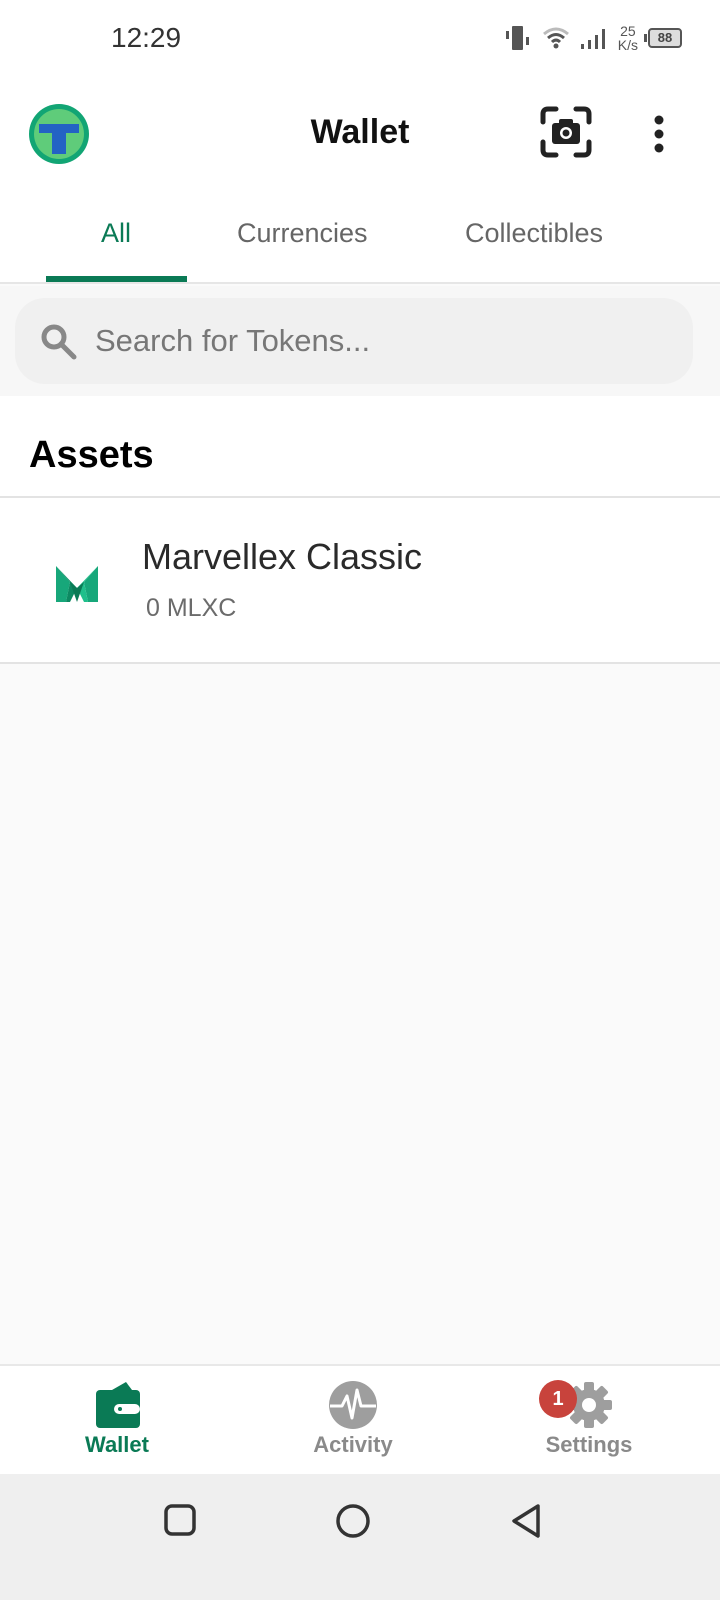  I want to click on active-tab-indicator, so click(116, 279).